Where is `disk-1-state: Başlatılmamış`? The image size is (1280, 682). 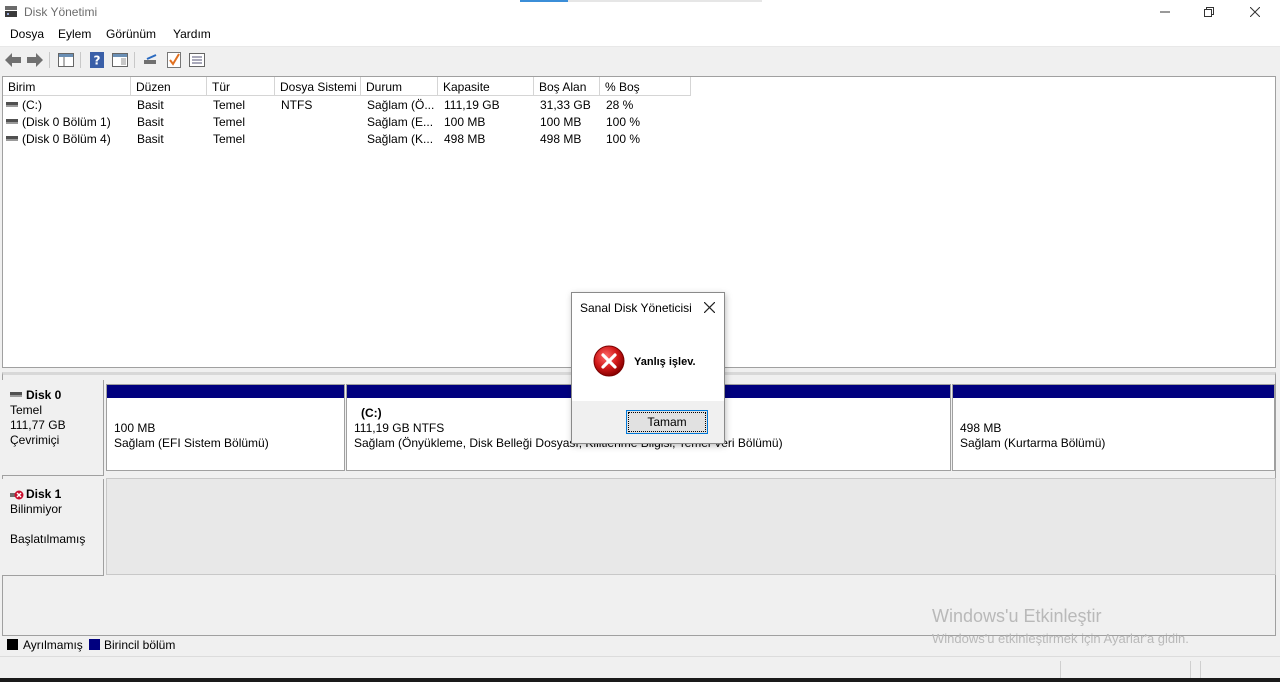
disk-1-state: Başlatılmamış is located at coordinates (48, 539).